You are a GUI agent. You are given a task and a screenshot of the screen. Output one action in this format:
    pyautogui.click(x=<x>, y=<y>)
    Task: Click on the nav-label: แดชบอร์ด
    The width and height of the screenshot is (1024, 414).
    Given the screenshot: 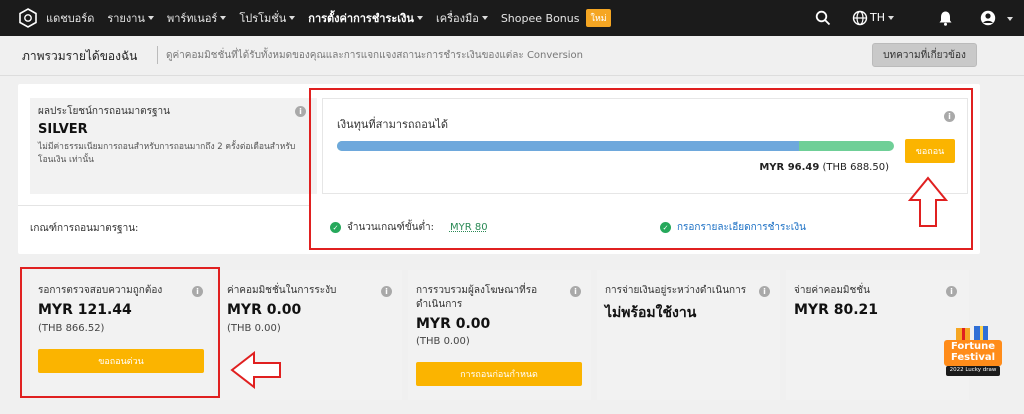 What is the action you would take?
    pyautogui.click(x=70, y=18)
    